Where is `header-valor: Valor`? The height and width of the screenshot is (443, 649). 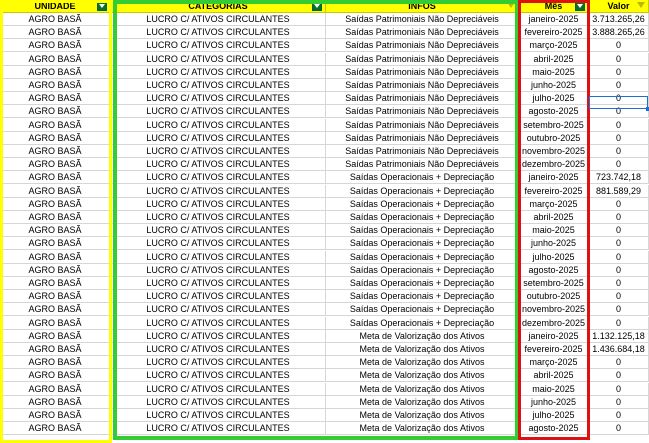 header-valor: Valor is located at coordinates (619, 6).